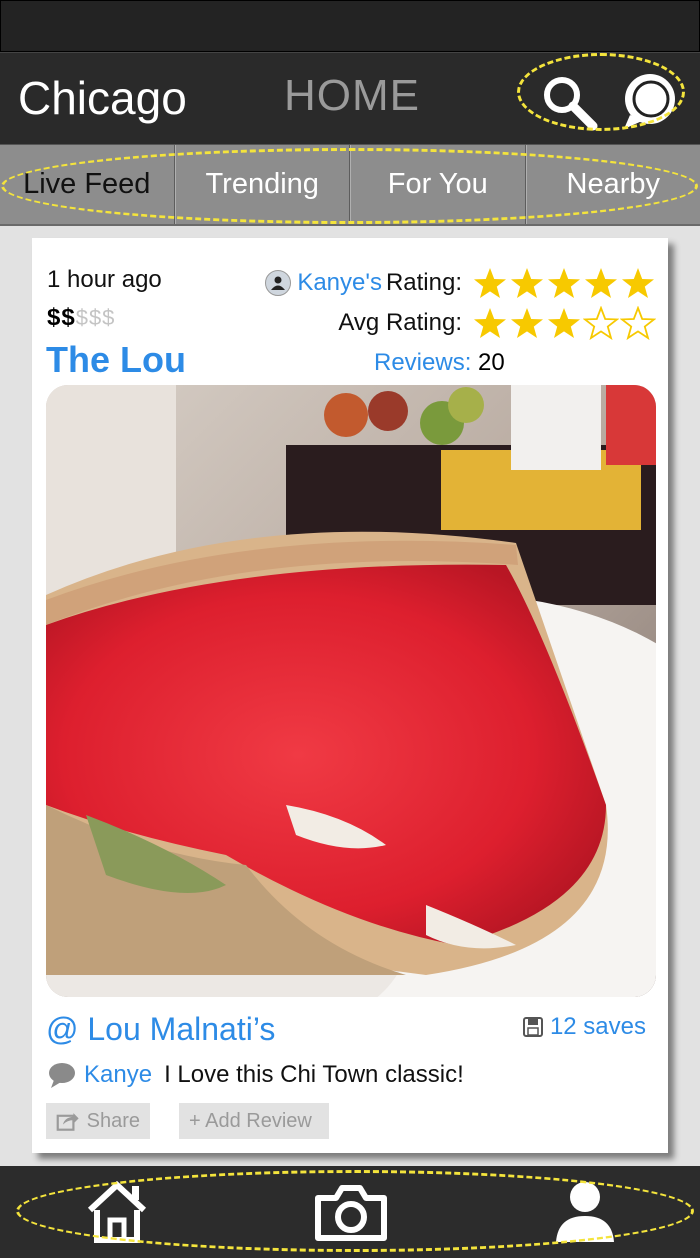 This screenshot has height=1258, width=700. Describe the element at coordinates (278, 283) in the screenshot. I see `user-avatar-icon` at that location.